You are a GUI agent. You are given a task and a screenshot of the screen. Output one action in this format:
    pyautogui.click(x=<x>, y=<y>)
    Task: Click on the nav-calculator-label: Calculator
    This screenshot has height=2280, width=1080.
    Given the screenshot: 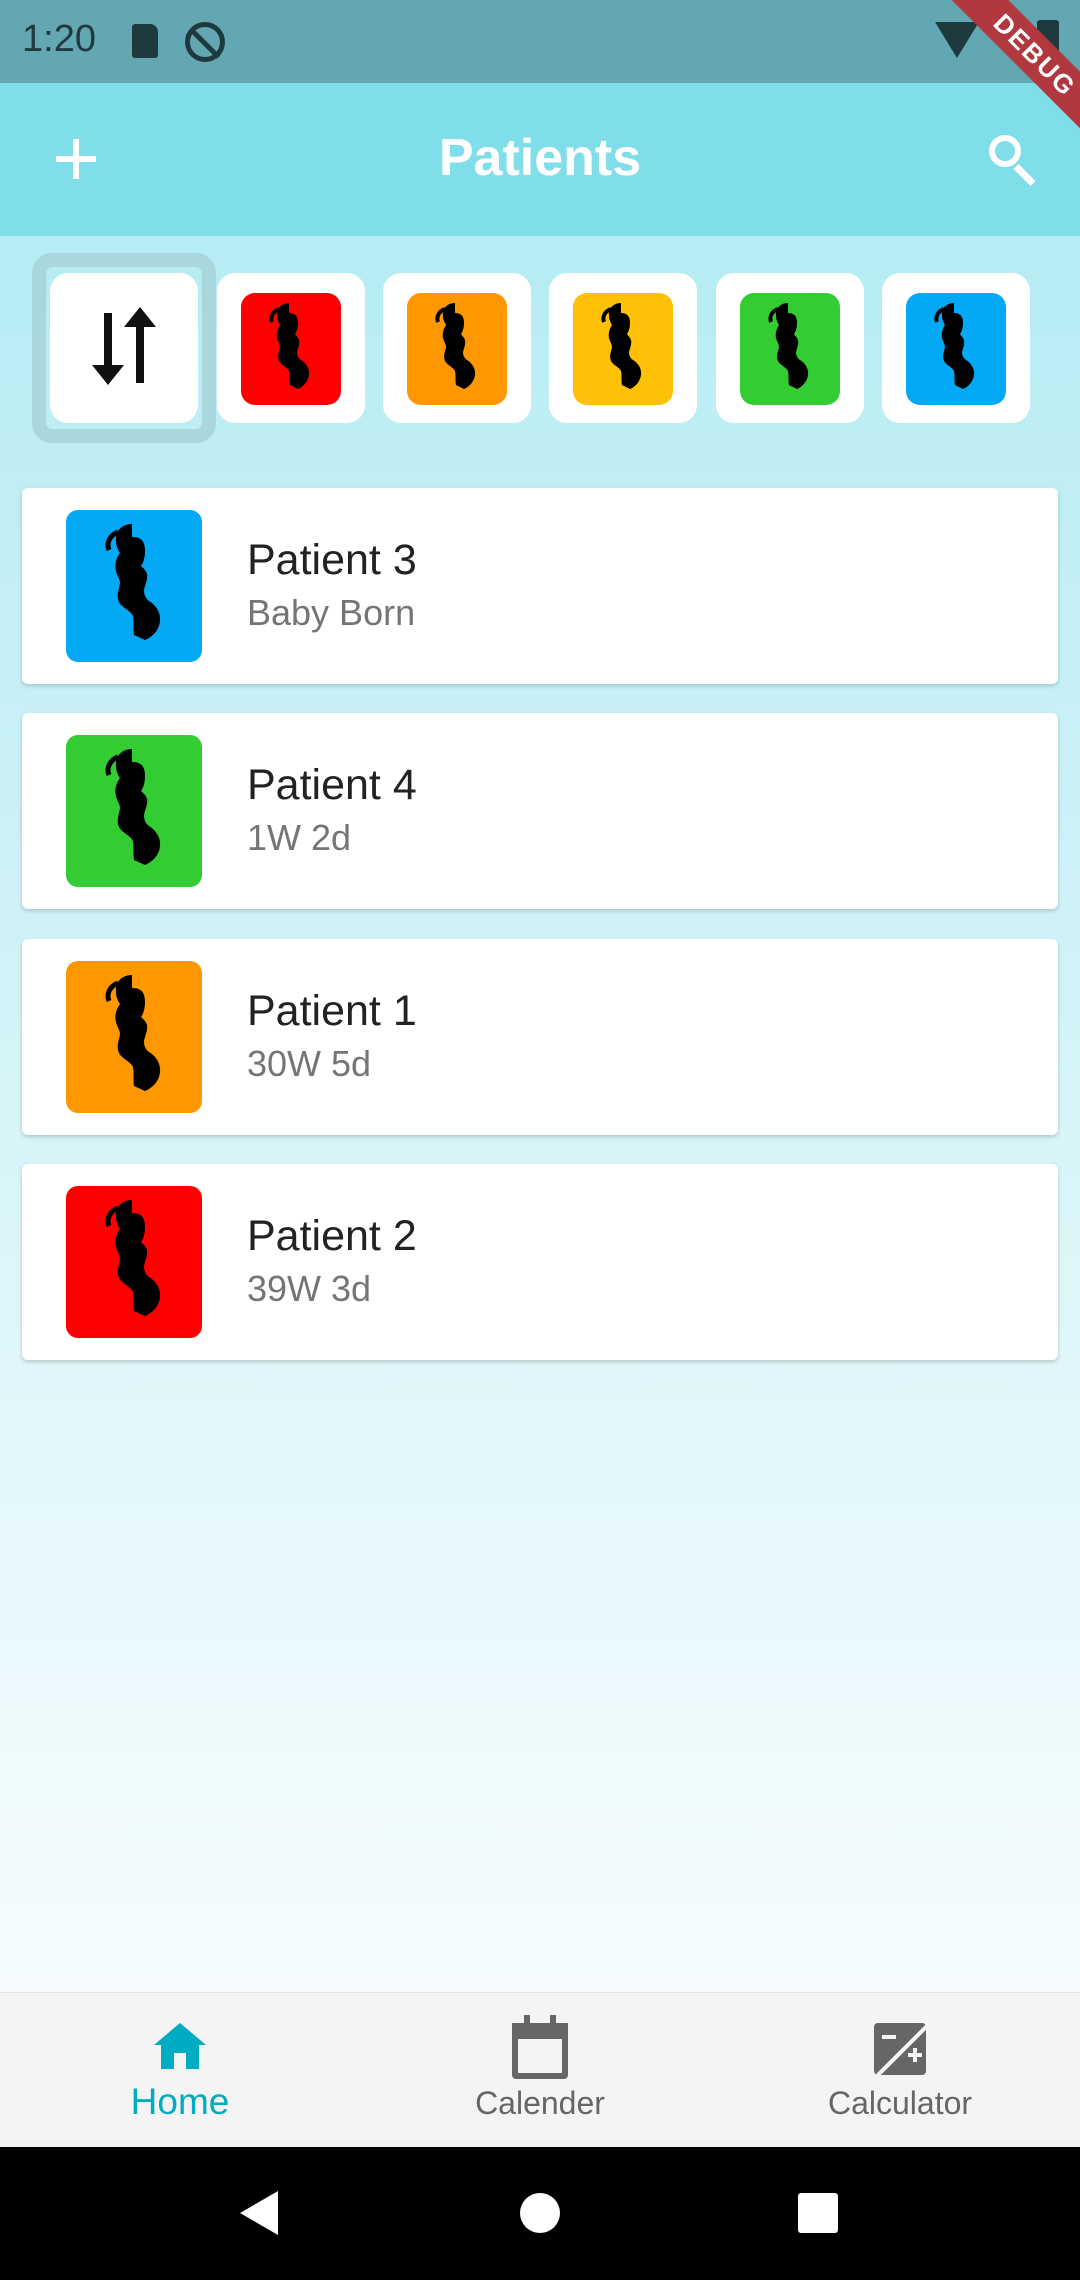 What is the action you would take?
    pyautogui.click(x=900, y=2103)
    